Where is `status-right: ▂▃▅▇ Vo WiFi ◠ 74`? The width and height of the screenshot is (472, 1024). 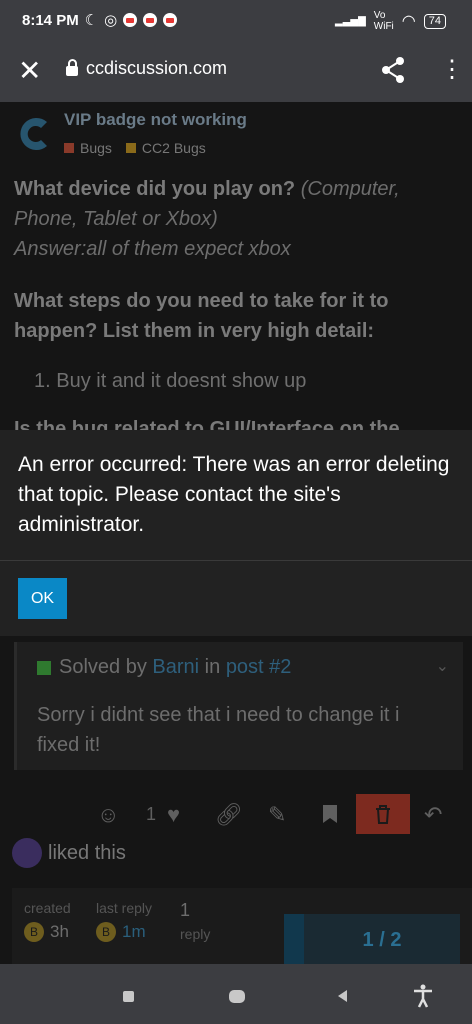
status-right: ▂▃▅▇ Vo WiFi ◠ 74 is located at coordinates (390, 21).